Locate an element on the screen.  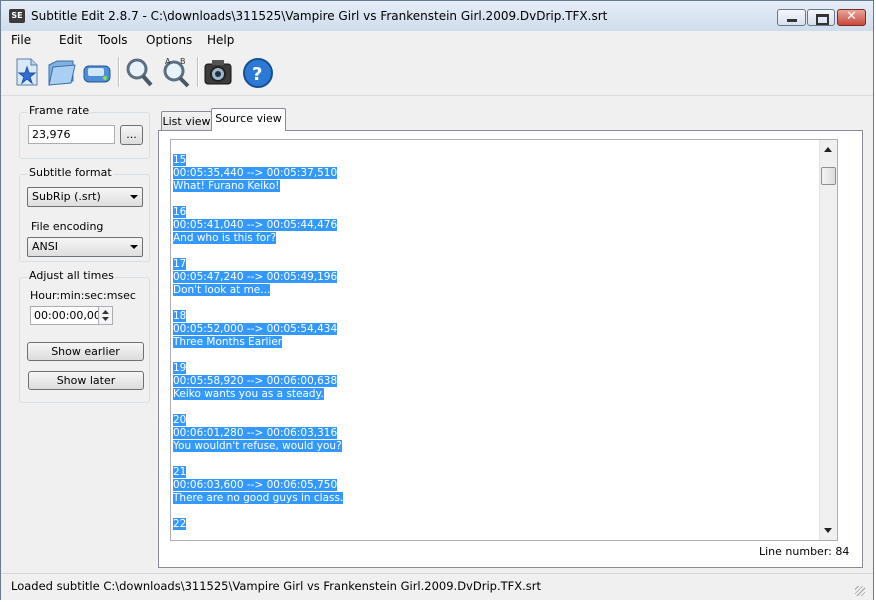
source-line-text: 22 is located at coordinates (180, 524).